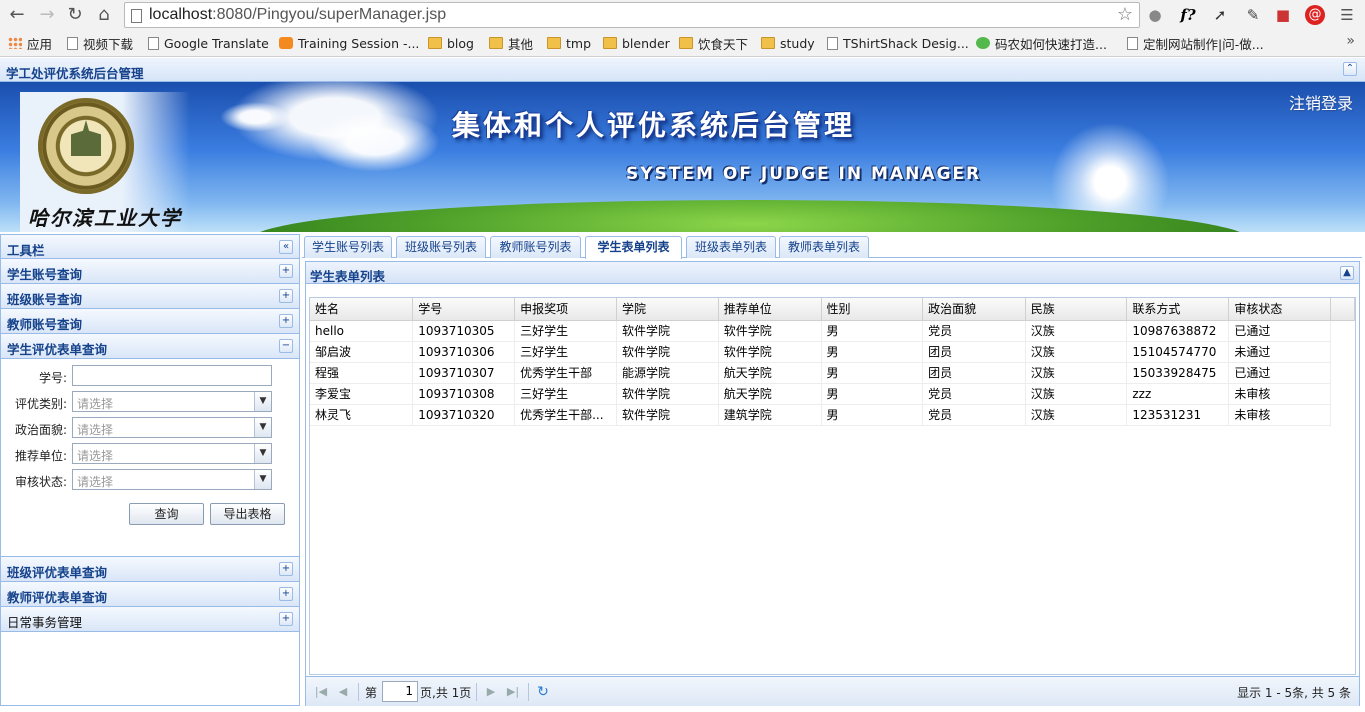 Image resolution: width=1365 pixels, height=712 pixels. I want to click on sidebar-section-student-account: 学生账号查询 +, so click(150, 271).